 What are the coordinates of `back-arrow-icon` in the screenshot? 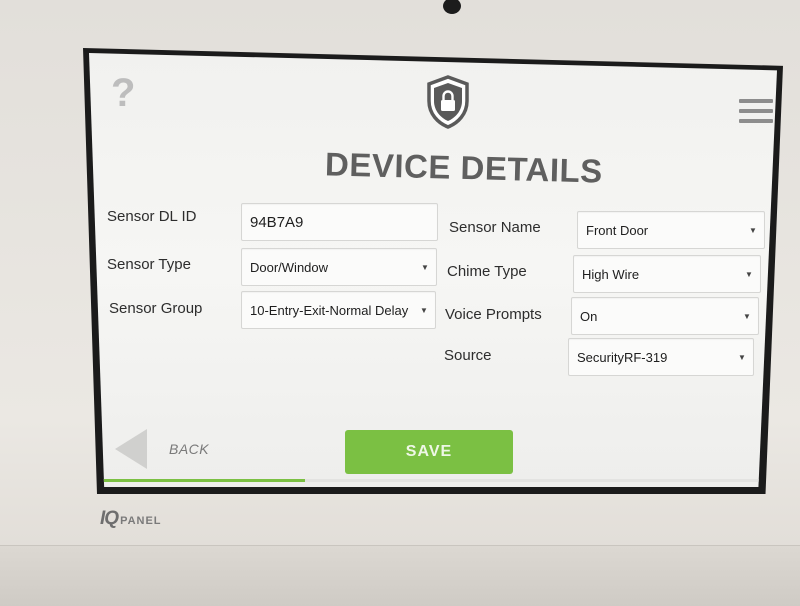 It's located at (131, 449).